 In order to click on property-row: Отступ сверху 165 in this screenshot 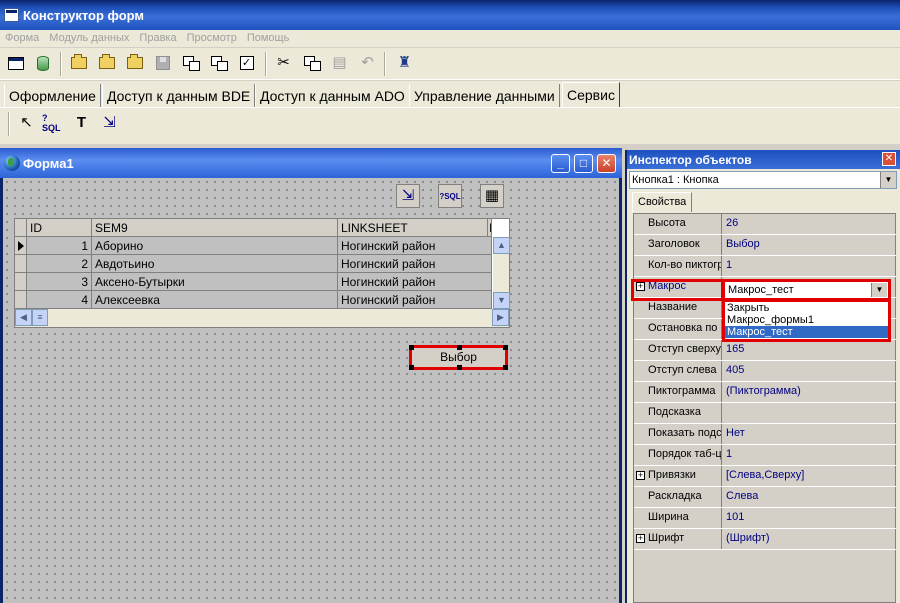, I will do `click(765, 350)`.